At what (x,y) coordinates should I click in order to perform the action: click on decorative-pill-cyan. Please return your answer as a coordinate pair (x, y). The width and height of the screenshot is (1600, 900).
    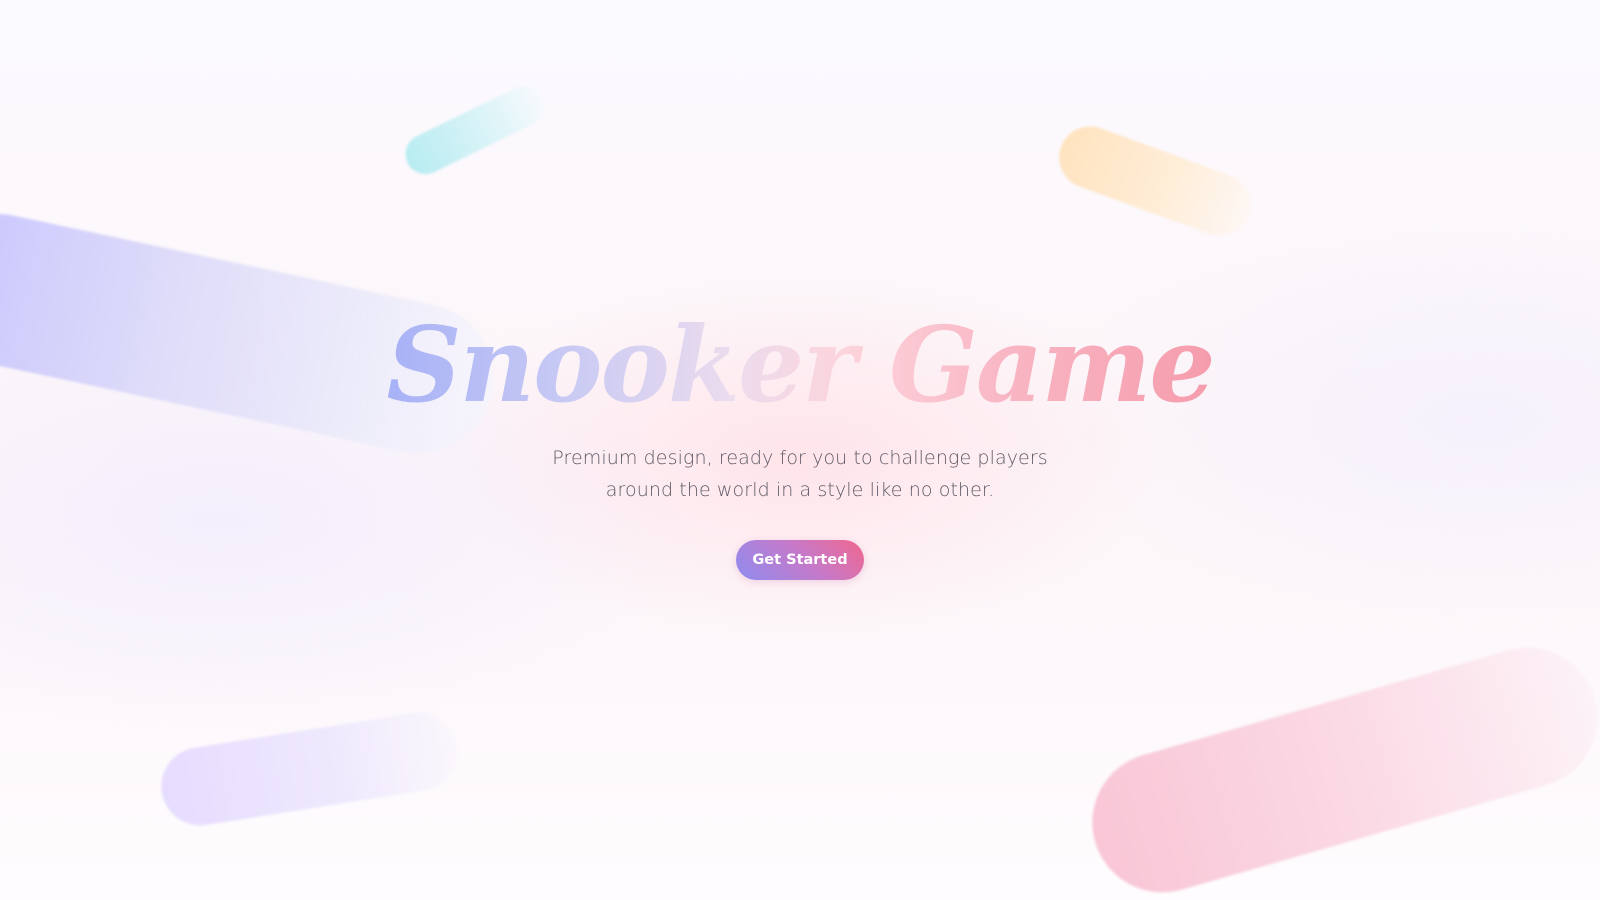
    Looking at the image, I should click on (475, 130).